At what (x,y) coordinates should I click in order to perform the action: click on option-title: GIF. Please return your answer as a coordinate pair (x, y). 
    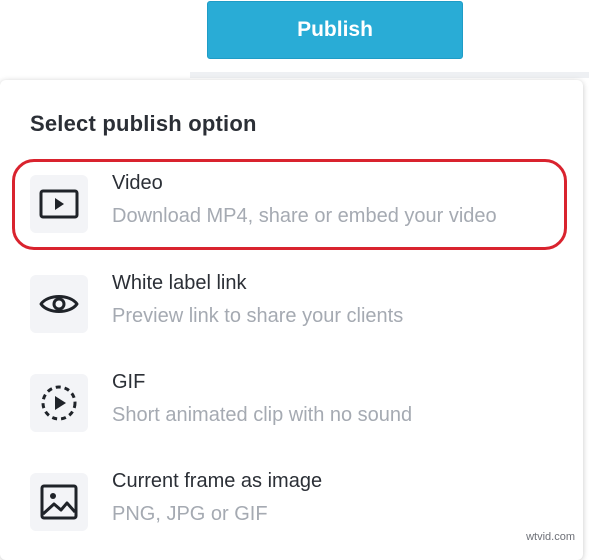
    Looking at the image, I should click on (129, 382).